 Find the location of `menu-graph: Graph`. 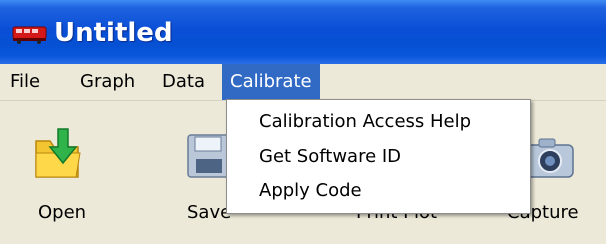

menu-graph: Graph is located at coordinates (107, 82).